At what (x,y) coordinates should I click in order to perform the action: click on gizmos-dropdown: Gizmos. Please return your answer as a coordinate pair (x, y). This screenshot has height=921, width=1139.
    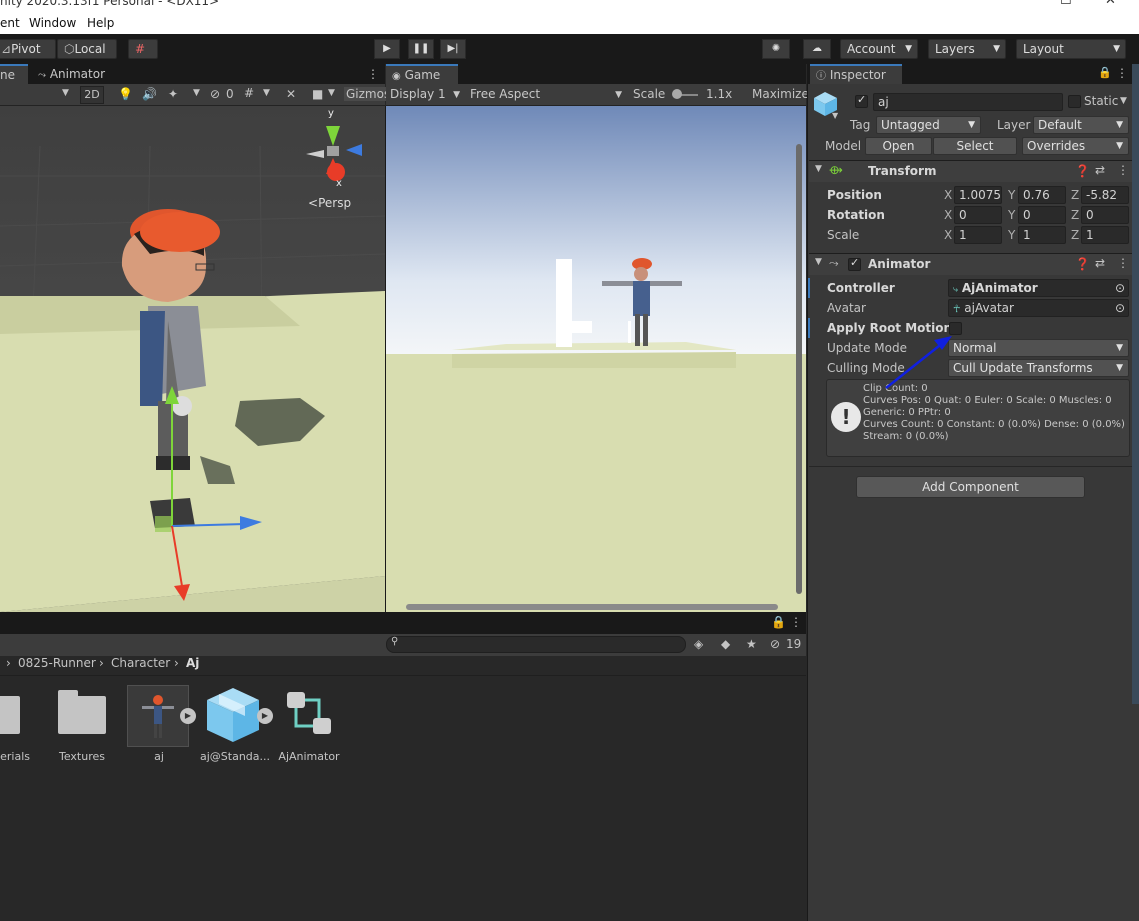
    Looking at the image, I should click on (368, 94).